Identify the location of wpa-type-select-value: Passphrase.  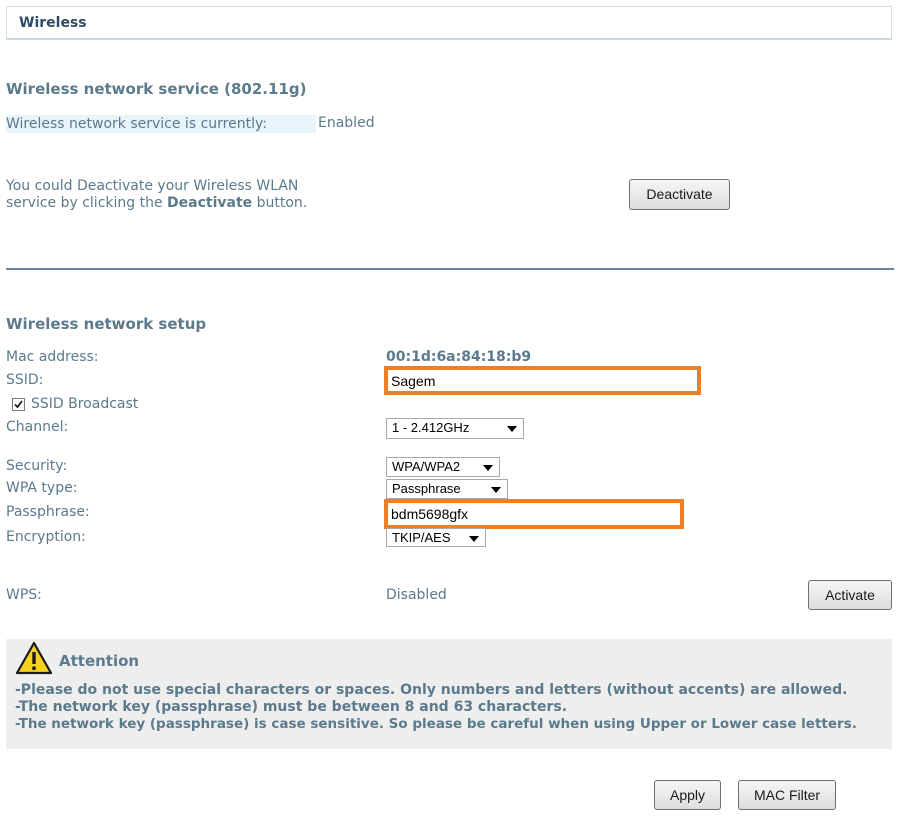
(426, 488).